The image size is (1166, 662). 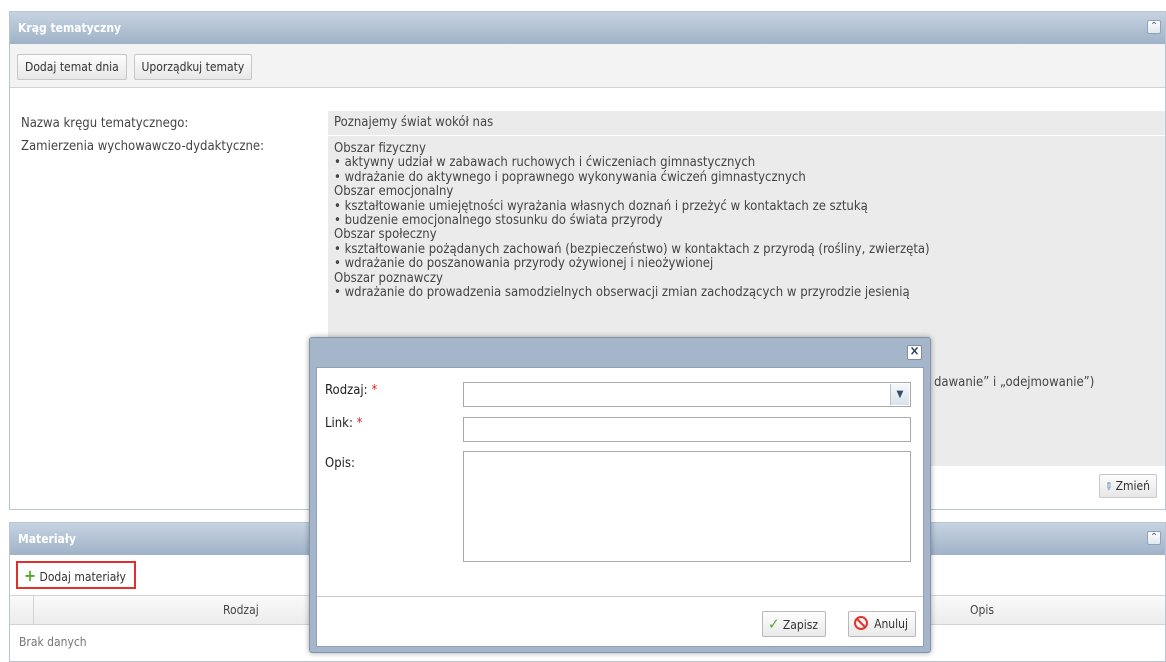 I want to click on cancel-label: Anuluj, so click(x=891, y=624).